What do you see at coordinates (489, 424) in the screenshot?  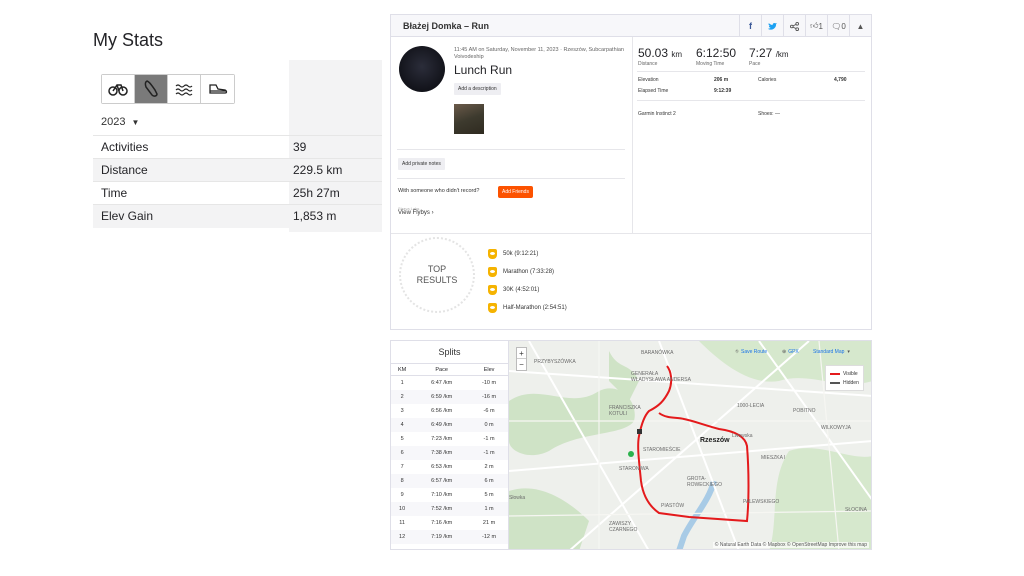 I see `split-elev: 0 m` at bounding box center [489, 424].